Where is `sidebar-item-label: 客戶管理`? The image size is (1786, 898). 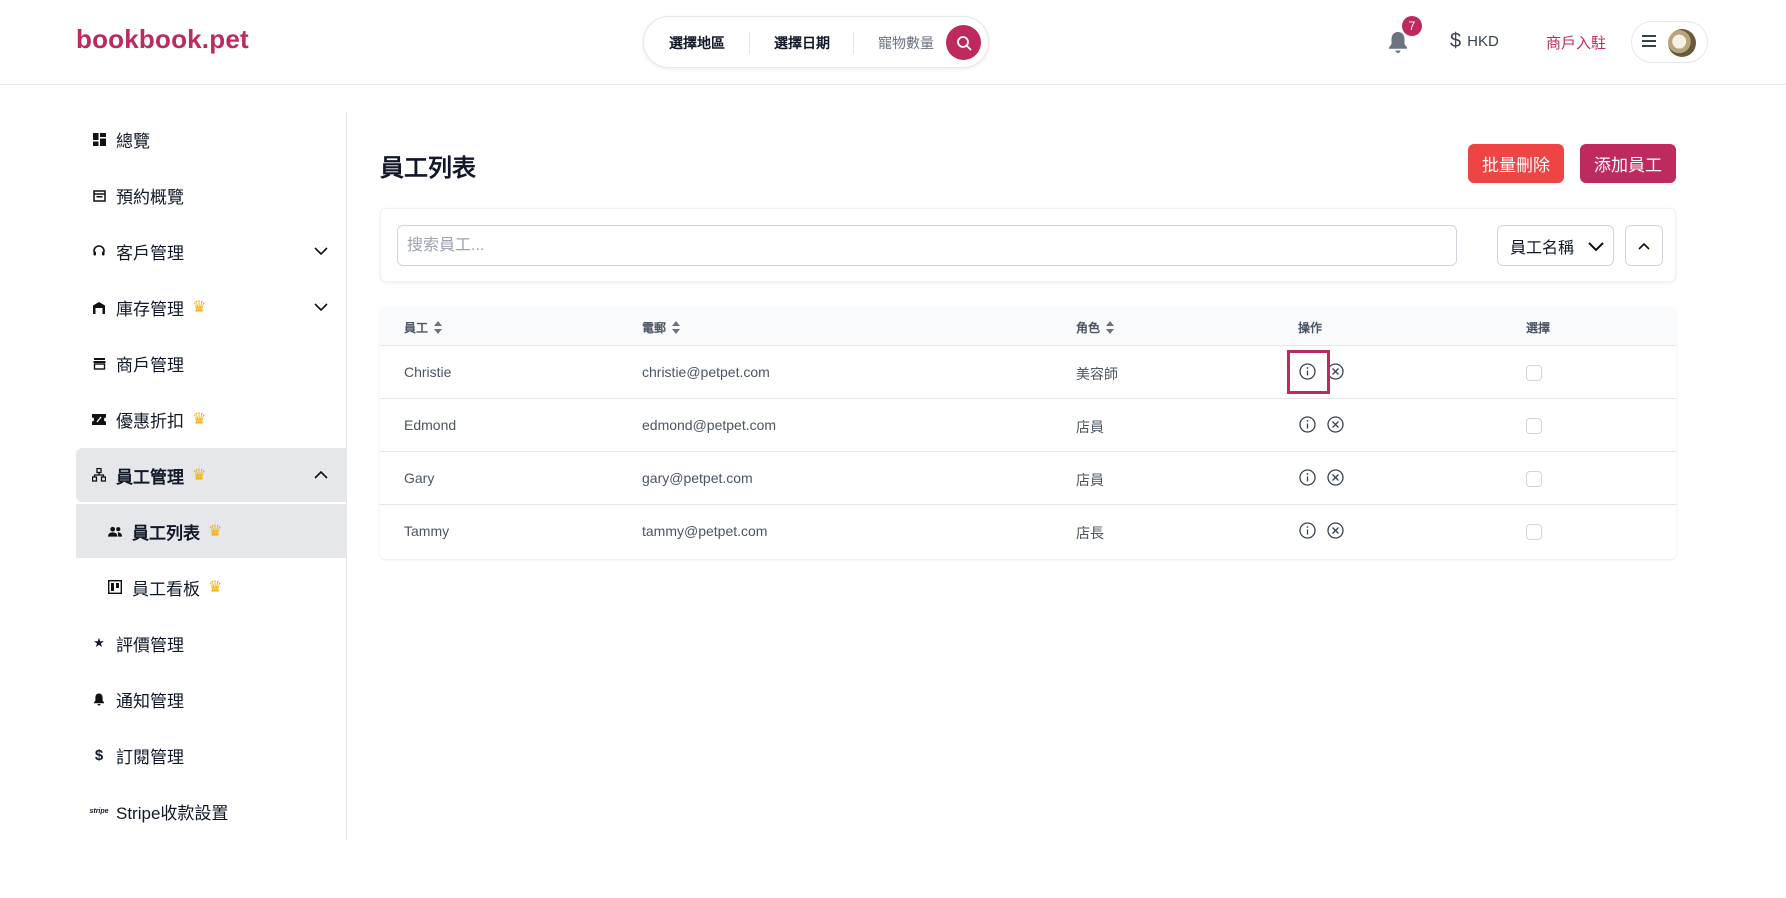
sidebar-item-label: 客戶管理 is located at coordinates (150, 253).